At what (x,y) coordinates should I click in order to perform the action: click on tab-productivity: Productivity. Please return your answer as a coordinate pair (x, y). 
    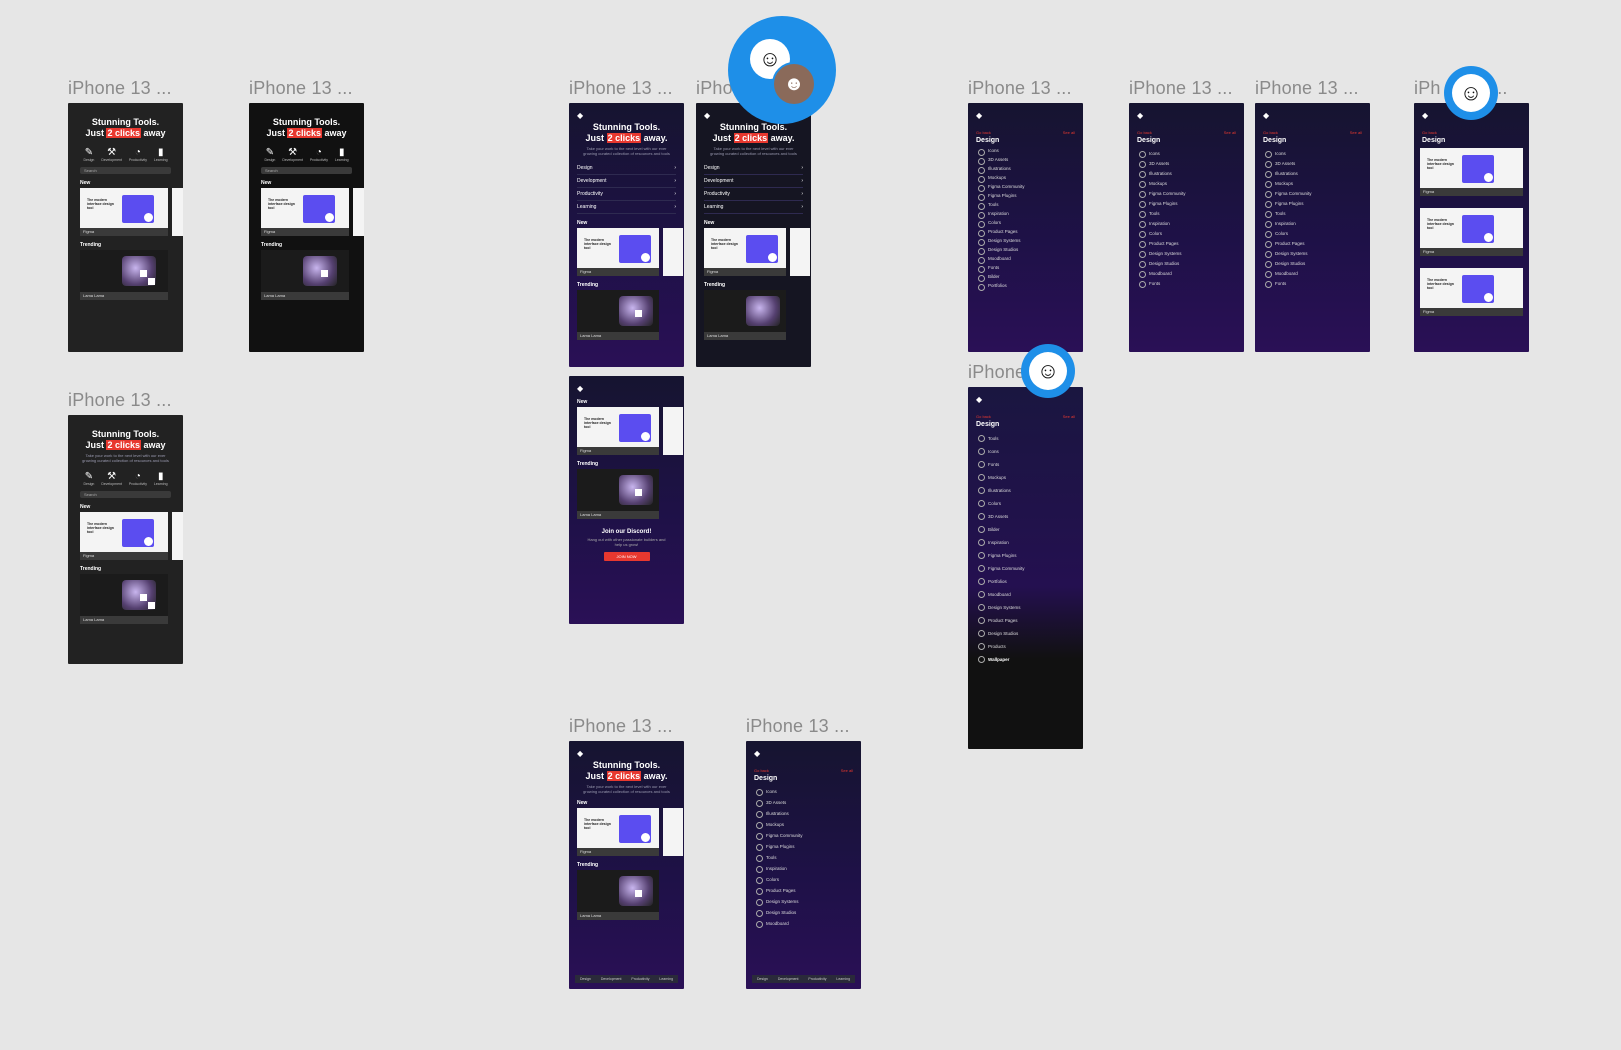
    Looking at the image, I should click on (640, 979).